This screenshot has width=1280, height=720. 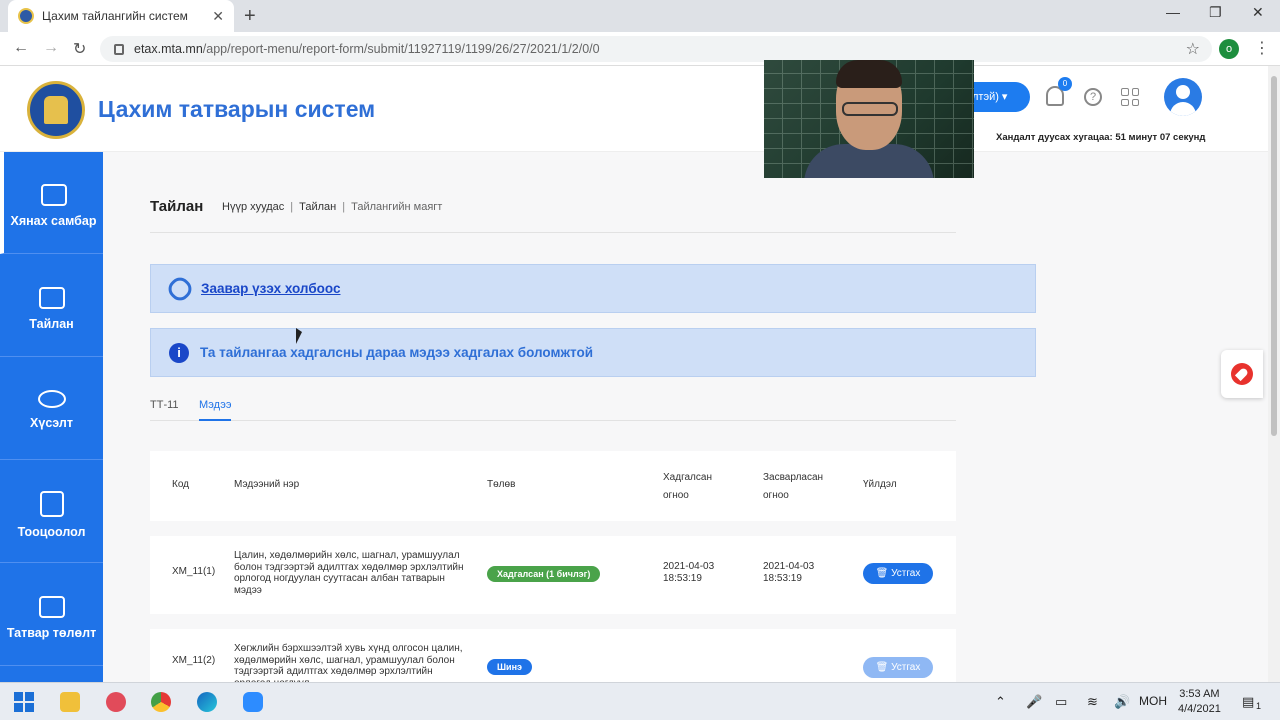 I want to click on floating-help-button, so click(x=1242, y=374).